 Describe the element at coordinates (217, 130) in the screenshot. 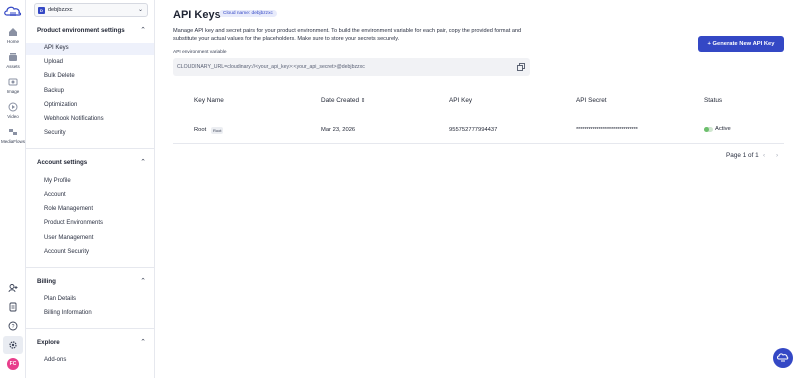

I see `root-badge: Root` at that location.